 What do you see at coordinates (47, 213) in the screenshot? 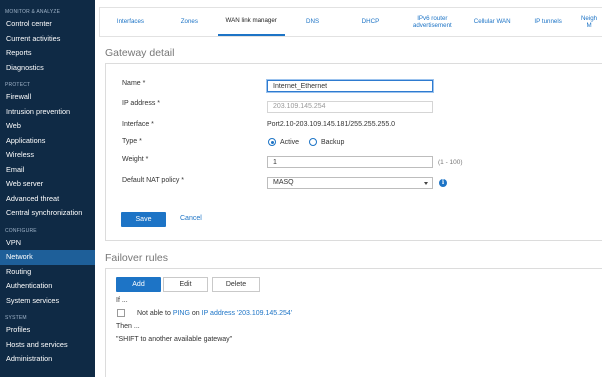
I see `sidebar-item-central-synchronization: Central synchronization` at bounding box center [47, 213].